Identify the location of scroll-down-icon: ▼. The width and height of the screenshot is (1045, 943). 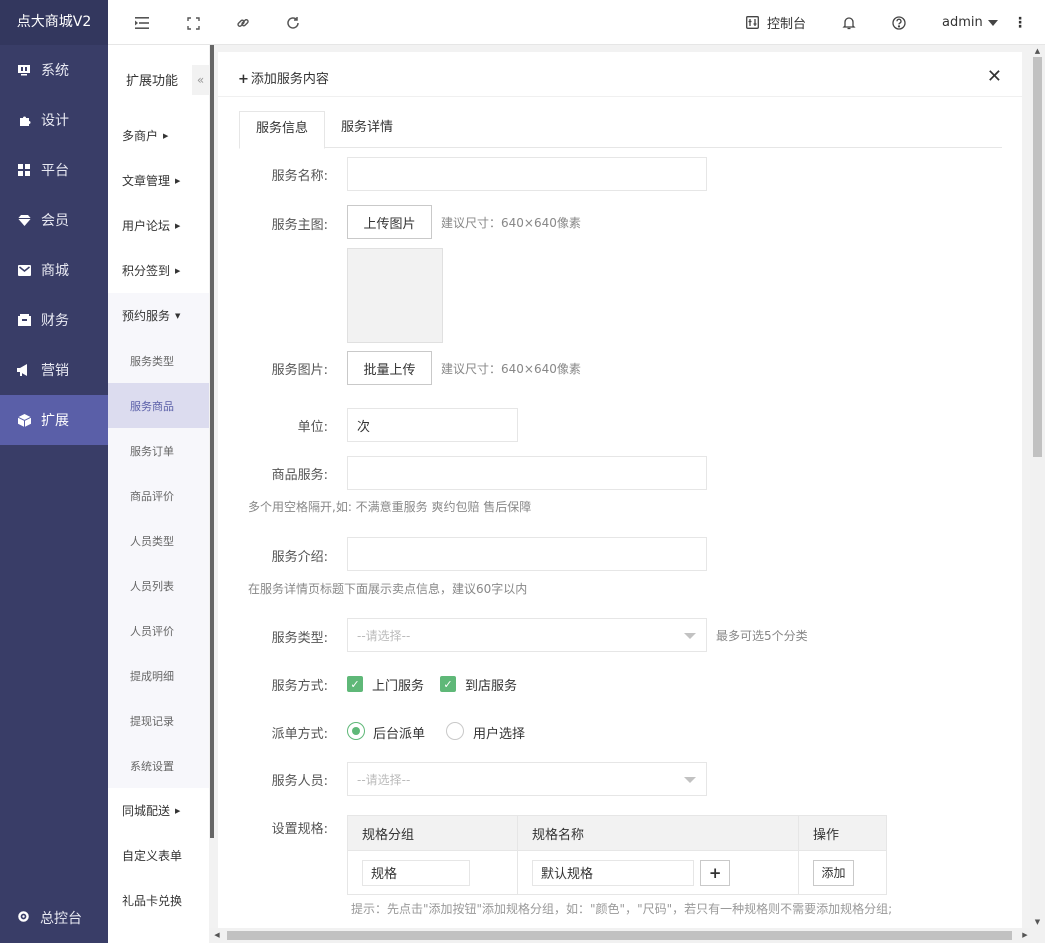
(1037, 922).